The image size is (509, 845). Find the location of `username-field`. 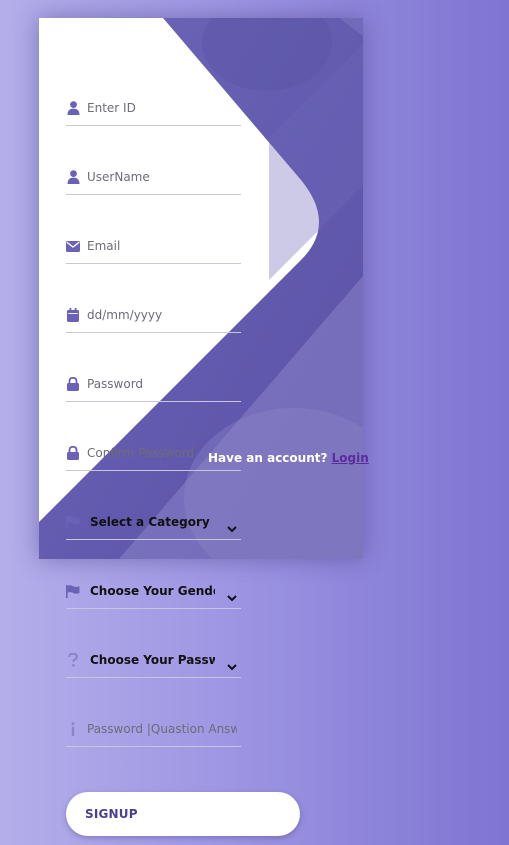

username-field is located at coordinates (153, 179).